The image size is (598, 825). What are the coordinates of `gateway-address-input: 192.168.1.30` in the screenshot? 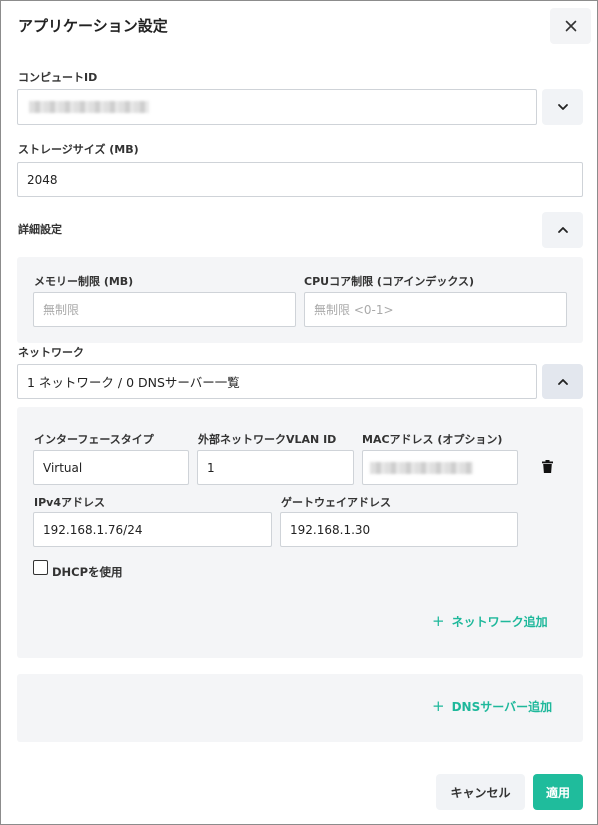 It's located at (399, 529).